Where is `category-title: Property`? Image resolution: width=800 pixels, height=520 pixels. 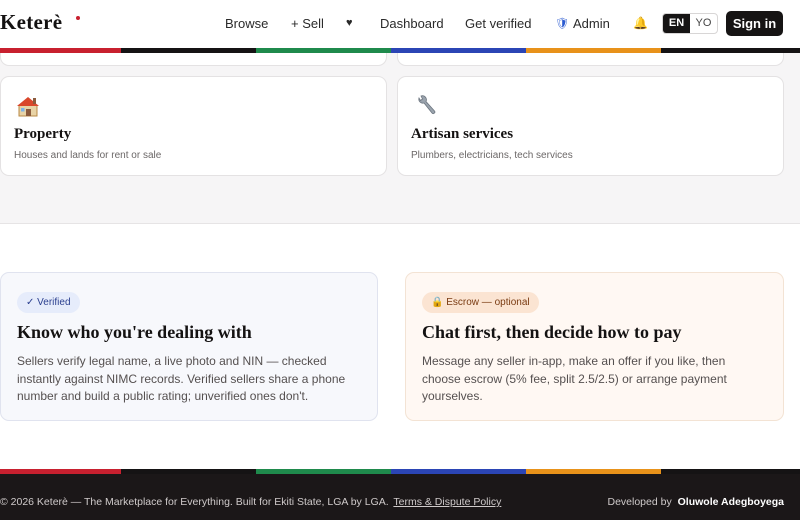
category-title: Property is located at coordinates (43, 134).